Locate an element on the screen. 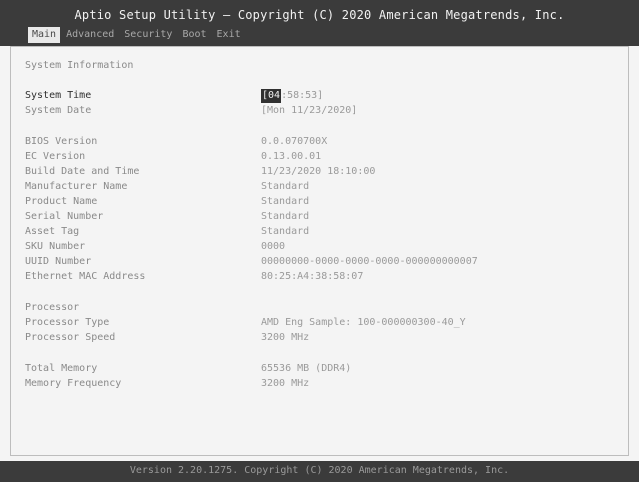 The image size is (639, 482). total-memory-label: Total Memory is located at coordinates (61, 368).